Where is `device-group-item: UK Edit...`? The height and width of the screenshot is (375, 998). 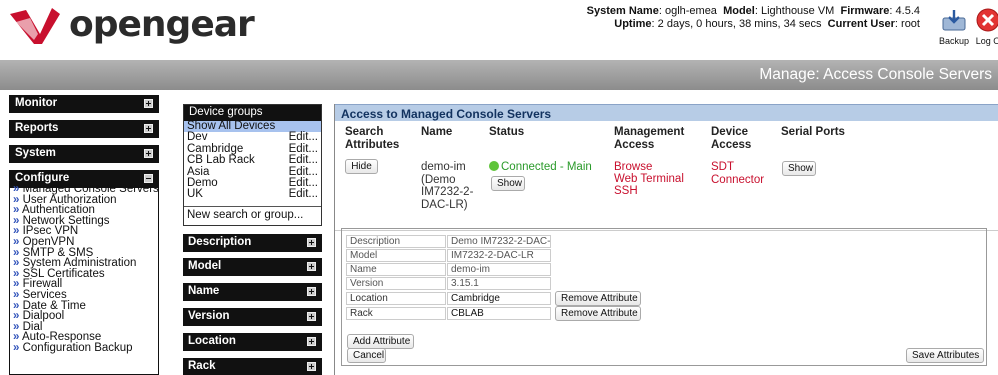
device-group-item: UK Edit... is located at coordinates (252, 194).